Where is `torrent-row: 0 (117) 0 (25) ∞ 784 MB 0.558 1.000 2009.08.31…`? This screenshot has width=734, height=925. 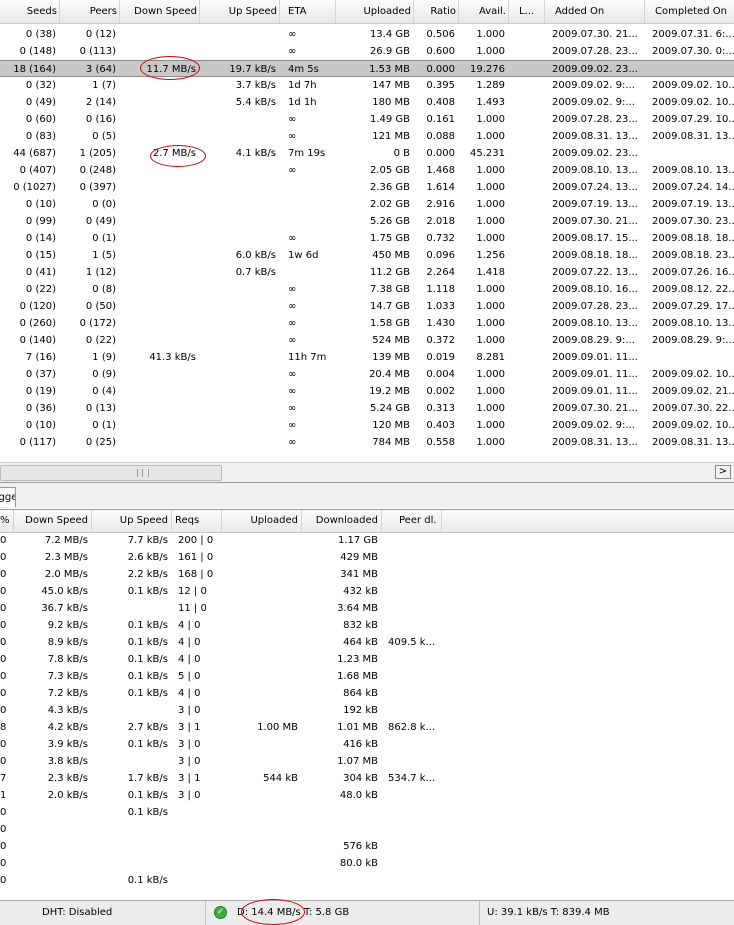 torrent-row: 0 (117) 0 (25) ∞ 784 MB 0.558 1.000 2009.08.31… is located at coordinates (367, 442).